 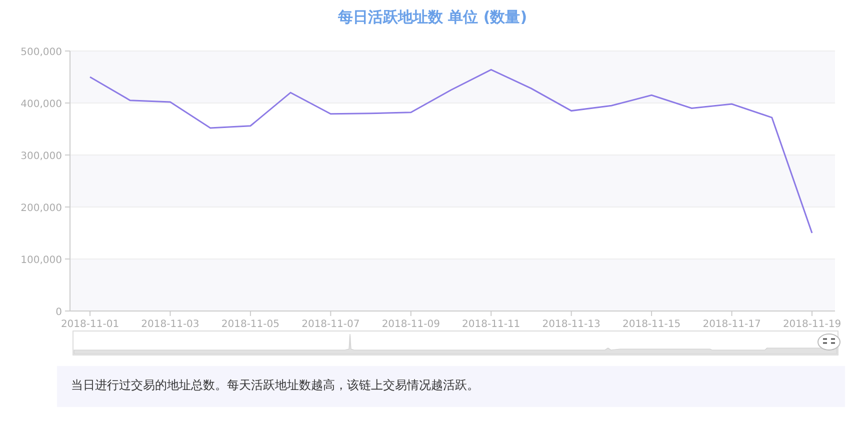 What do you see at coordinates (41, 208) in the screenshot?
I see `y-tick-label: 200,000` at bounding box center [41, 208].